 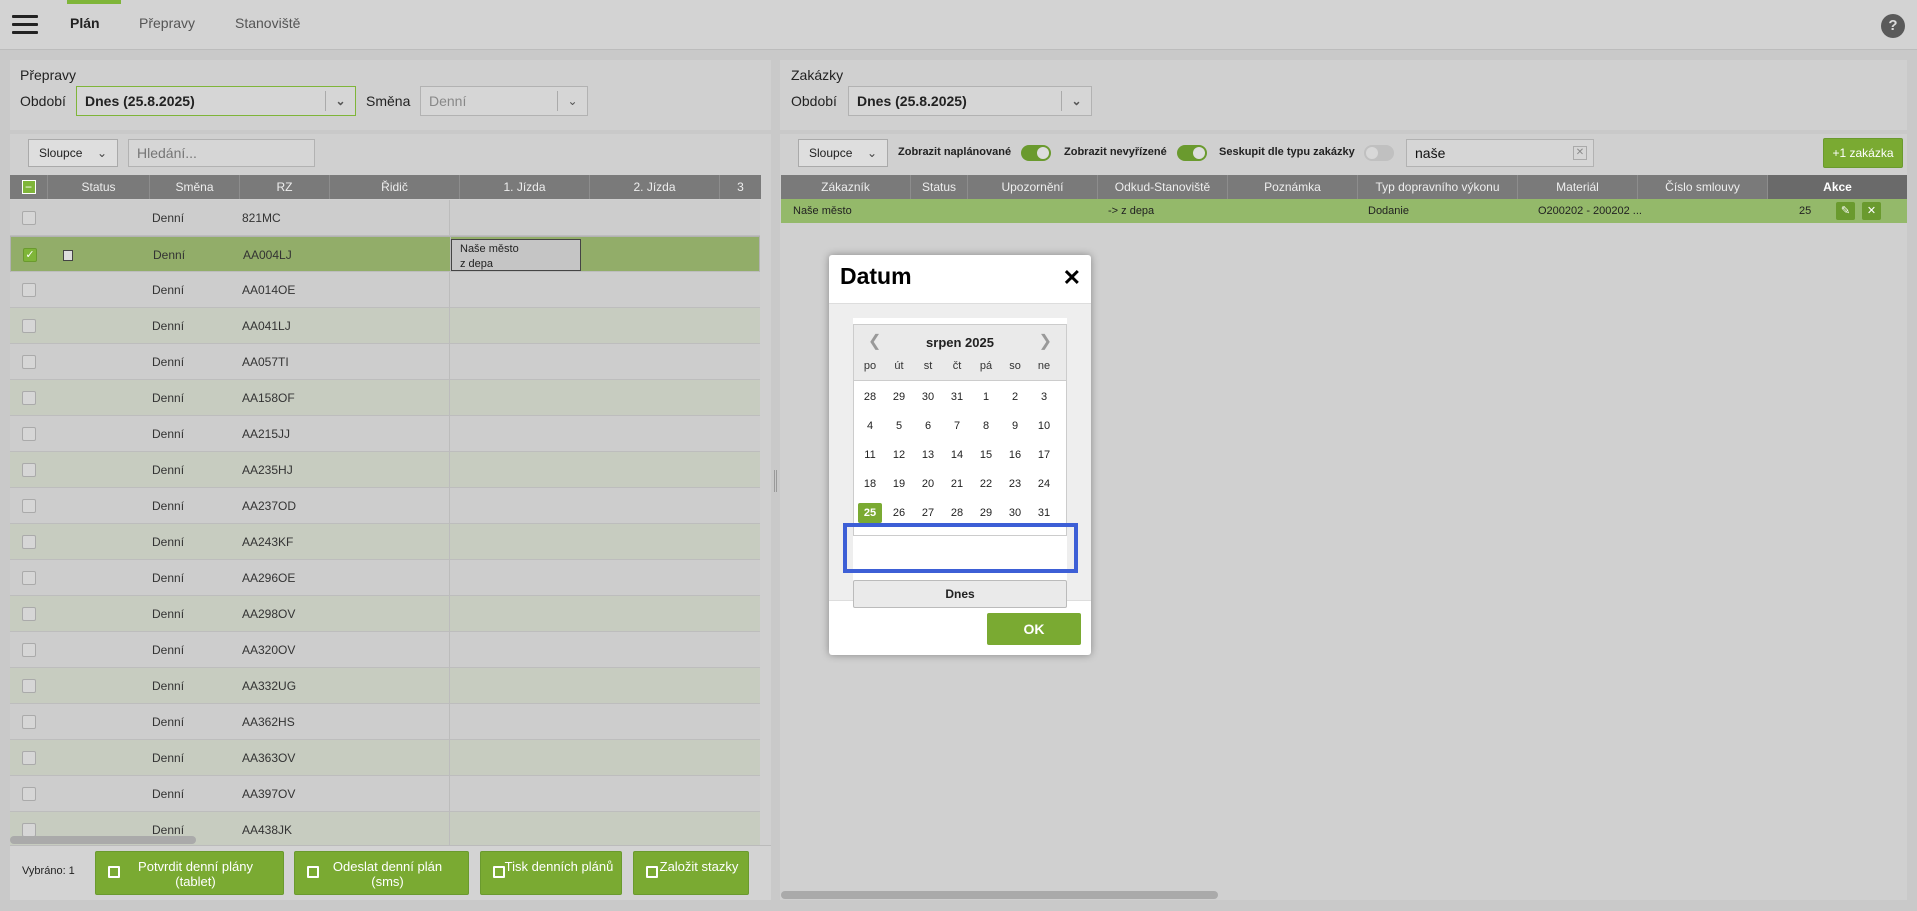 I want to click on delete-icon: ✕, so click(x=1871, y=211).